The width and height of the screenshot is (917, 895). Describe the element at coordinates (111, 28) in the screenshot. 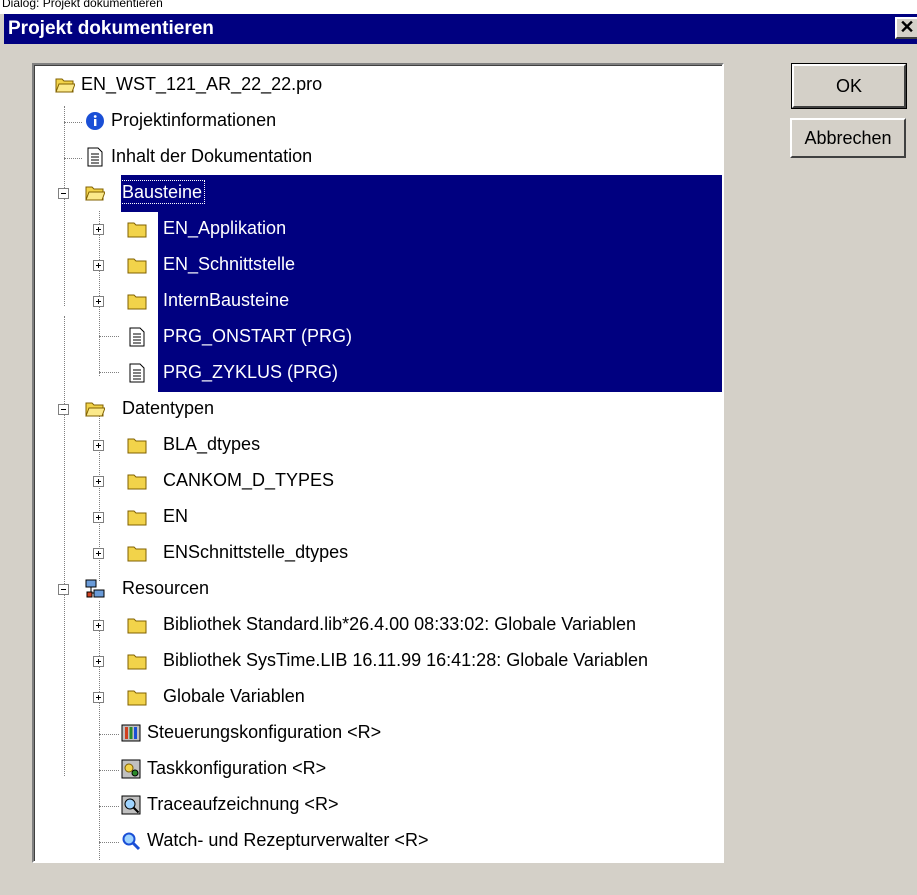

I see `dialog-title: Projekt dokumentieren` at that location.